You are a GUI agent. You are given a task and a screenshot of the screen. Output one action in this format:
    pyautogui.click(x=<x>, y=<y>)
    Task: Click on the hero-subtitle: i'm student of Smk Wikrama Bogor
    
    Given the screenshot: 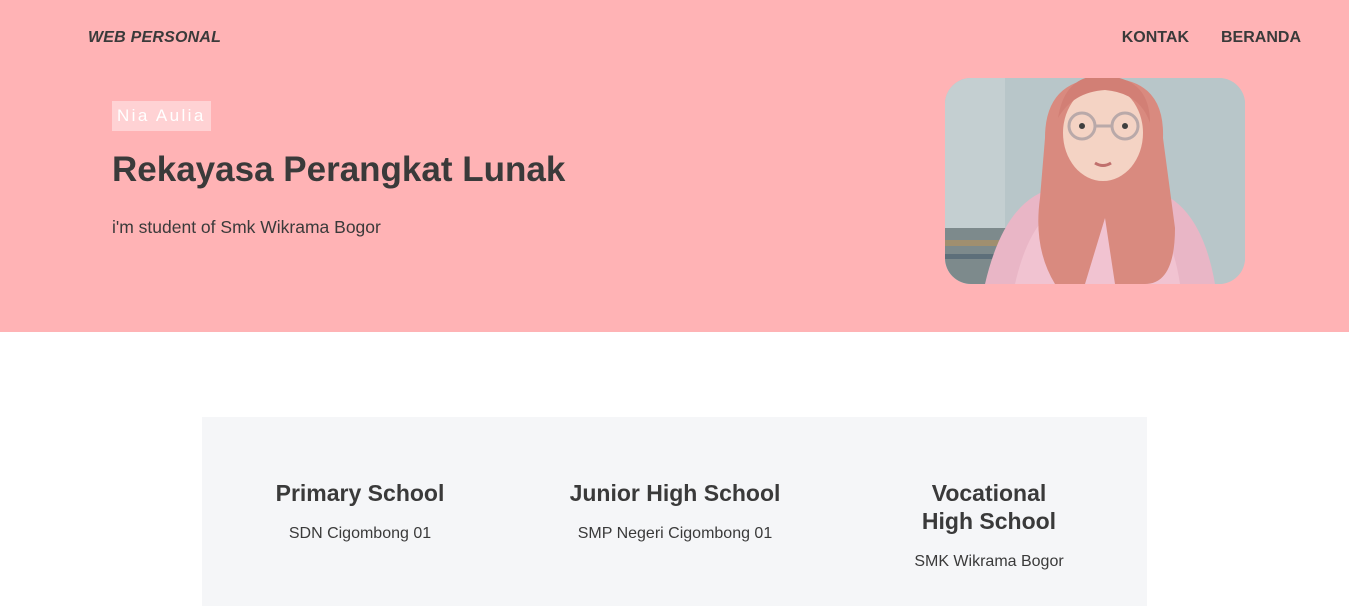 What is the action you would take?
    pyautogui.click(x=246, y=227)
    